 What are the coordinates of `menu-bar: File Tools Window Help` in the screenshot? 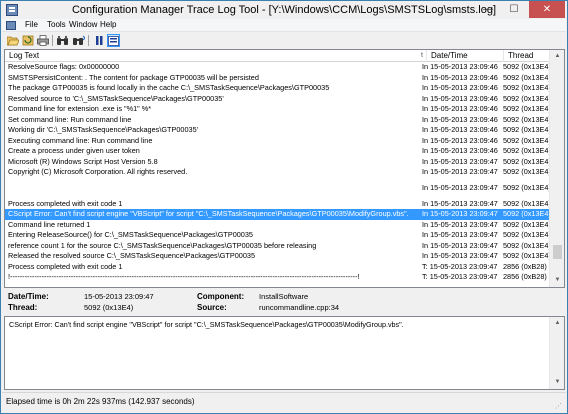 It's located at (284, 25).